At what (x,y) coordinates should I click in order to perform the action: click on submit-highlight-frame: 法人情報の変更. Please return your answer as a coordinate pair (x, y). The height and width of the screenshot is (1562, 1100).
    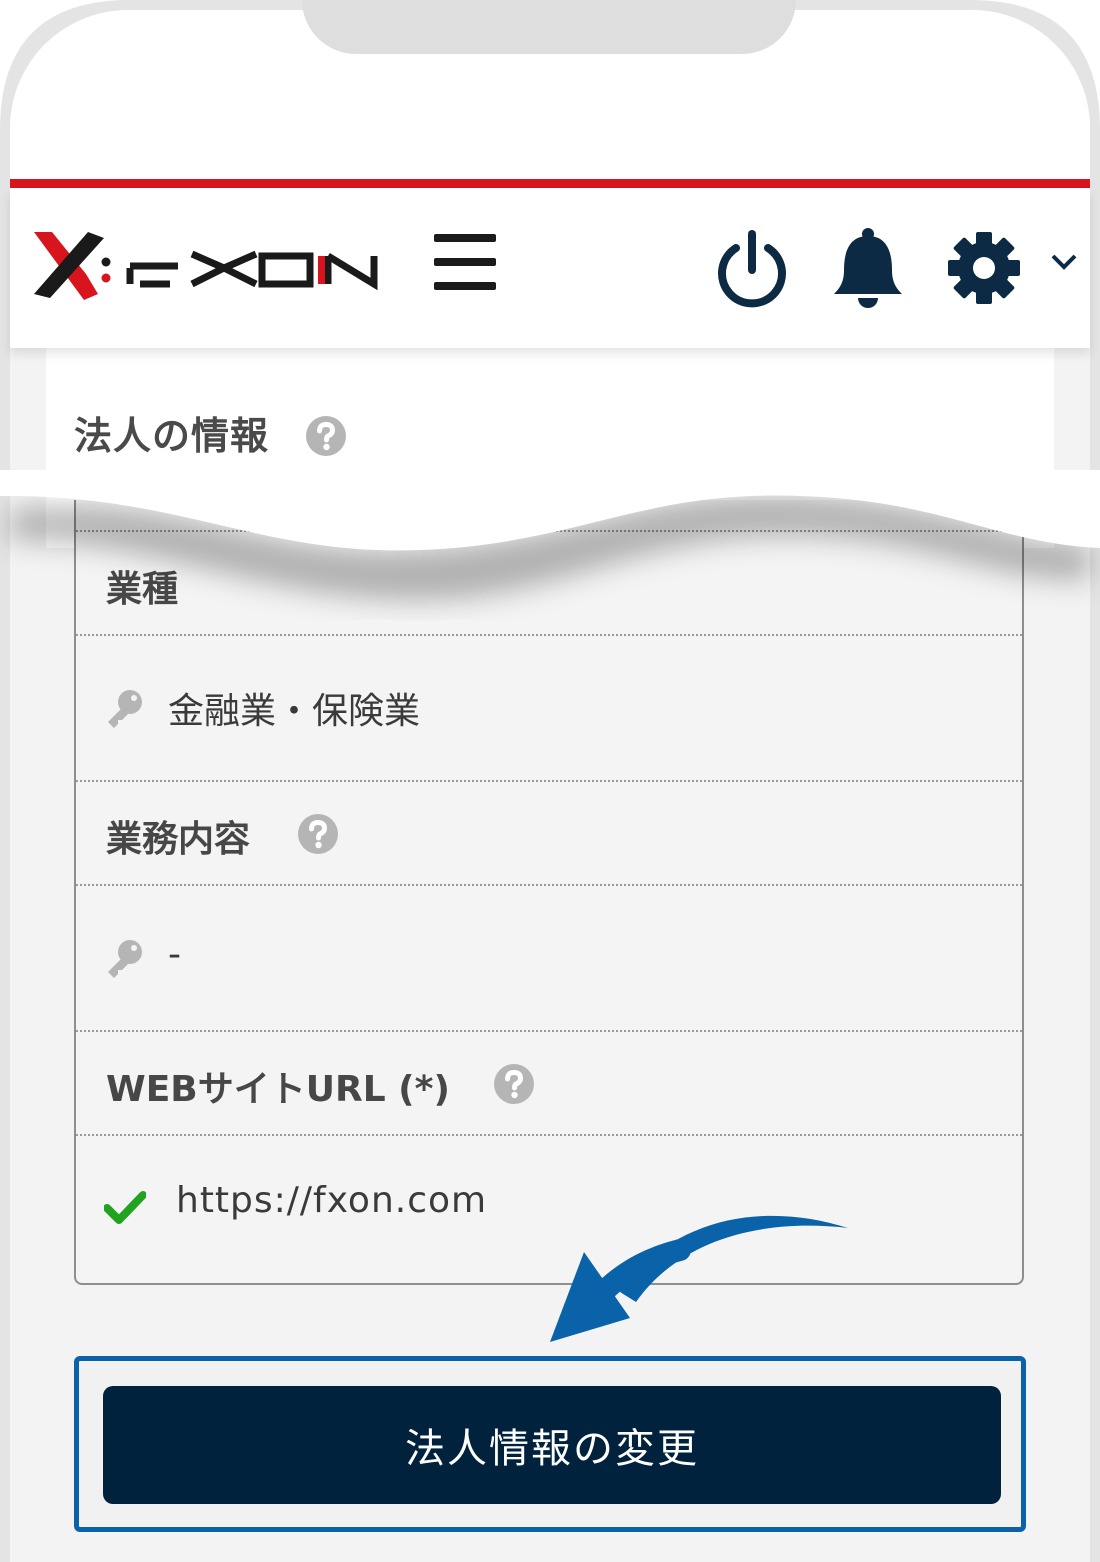
    Looking at the image, I should click on (550, 1444).